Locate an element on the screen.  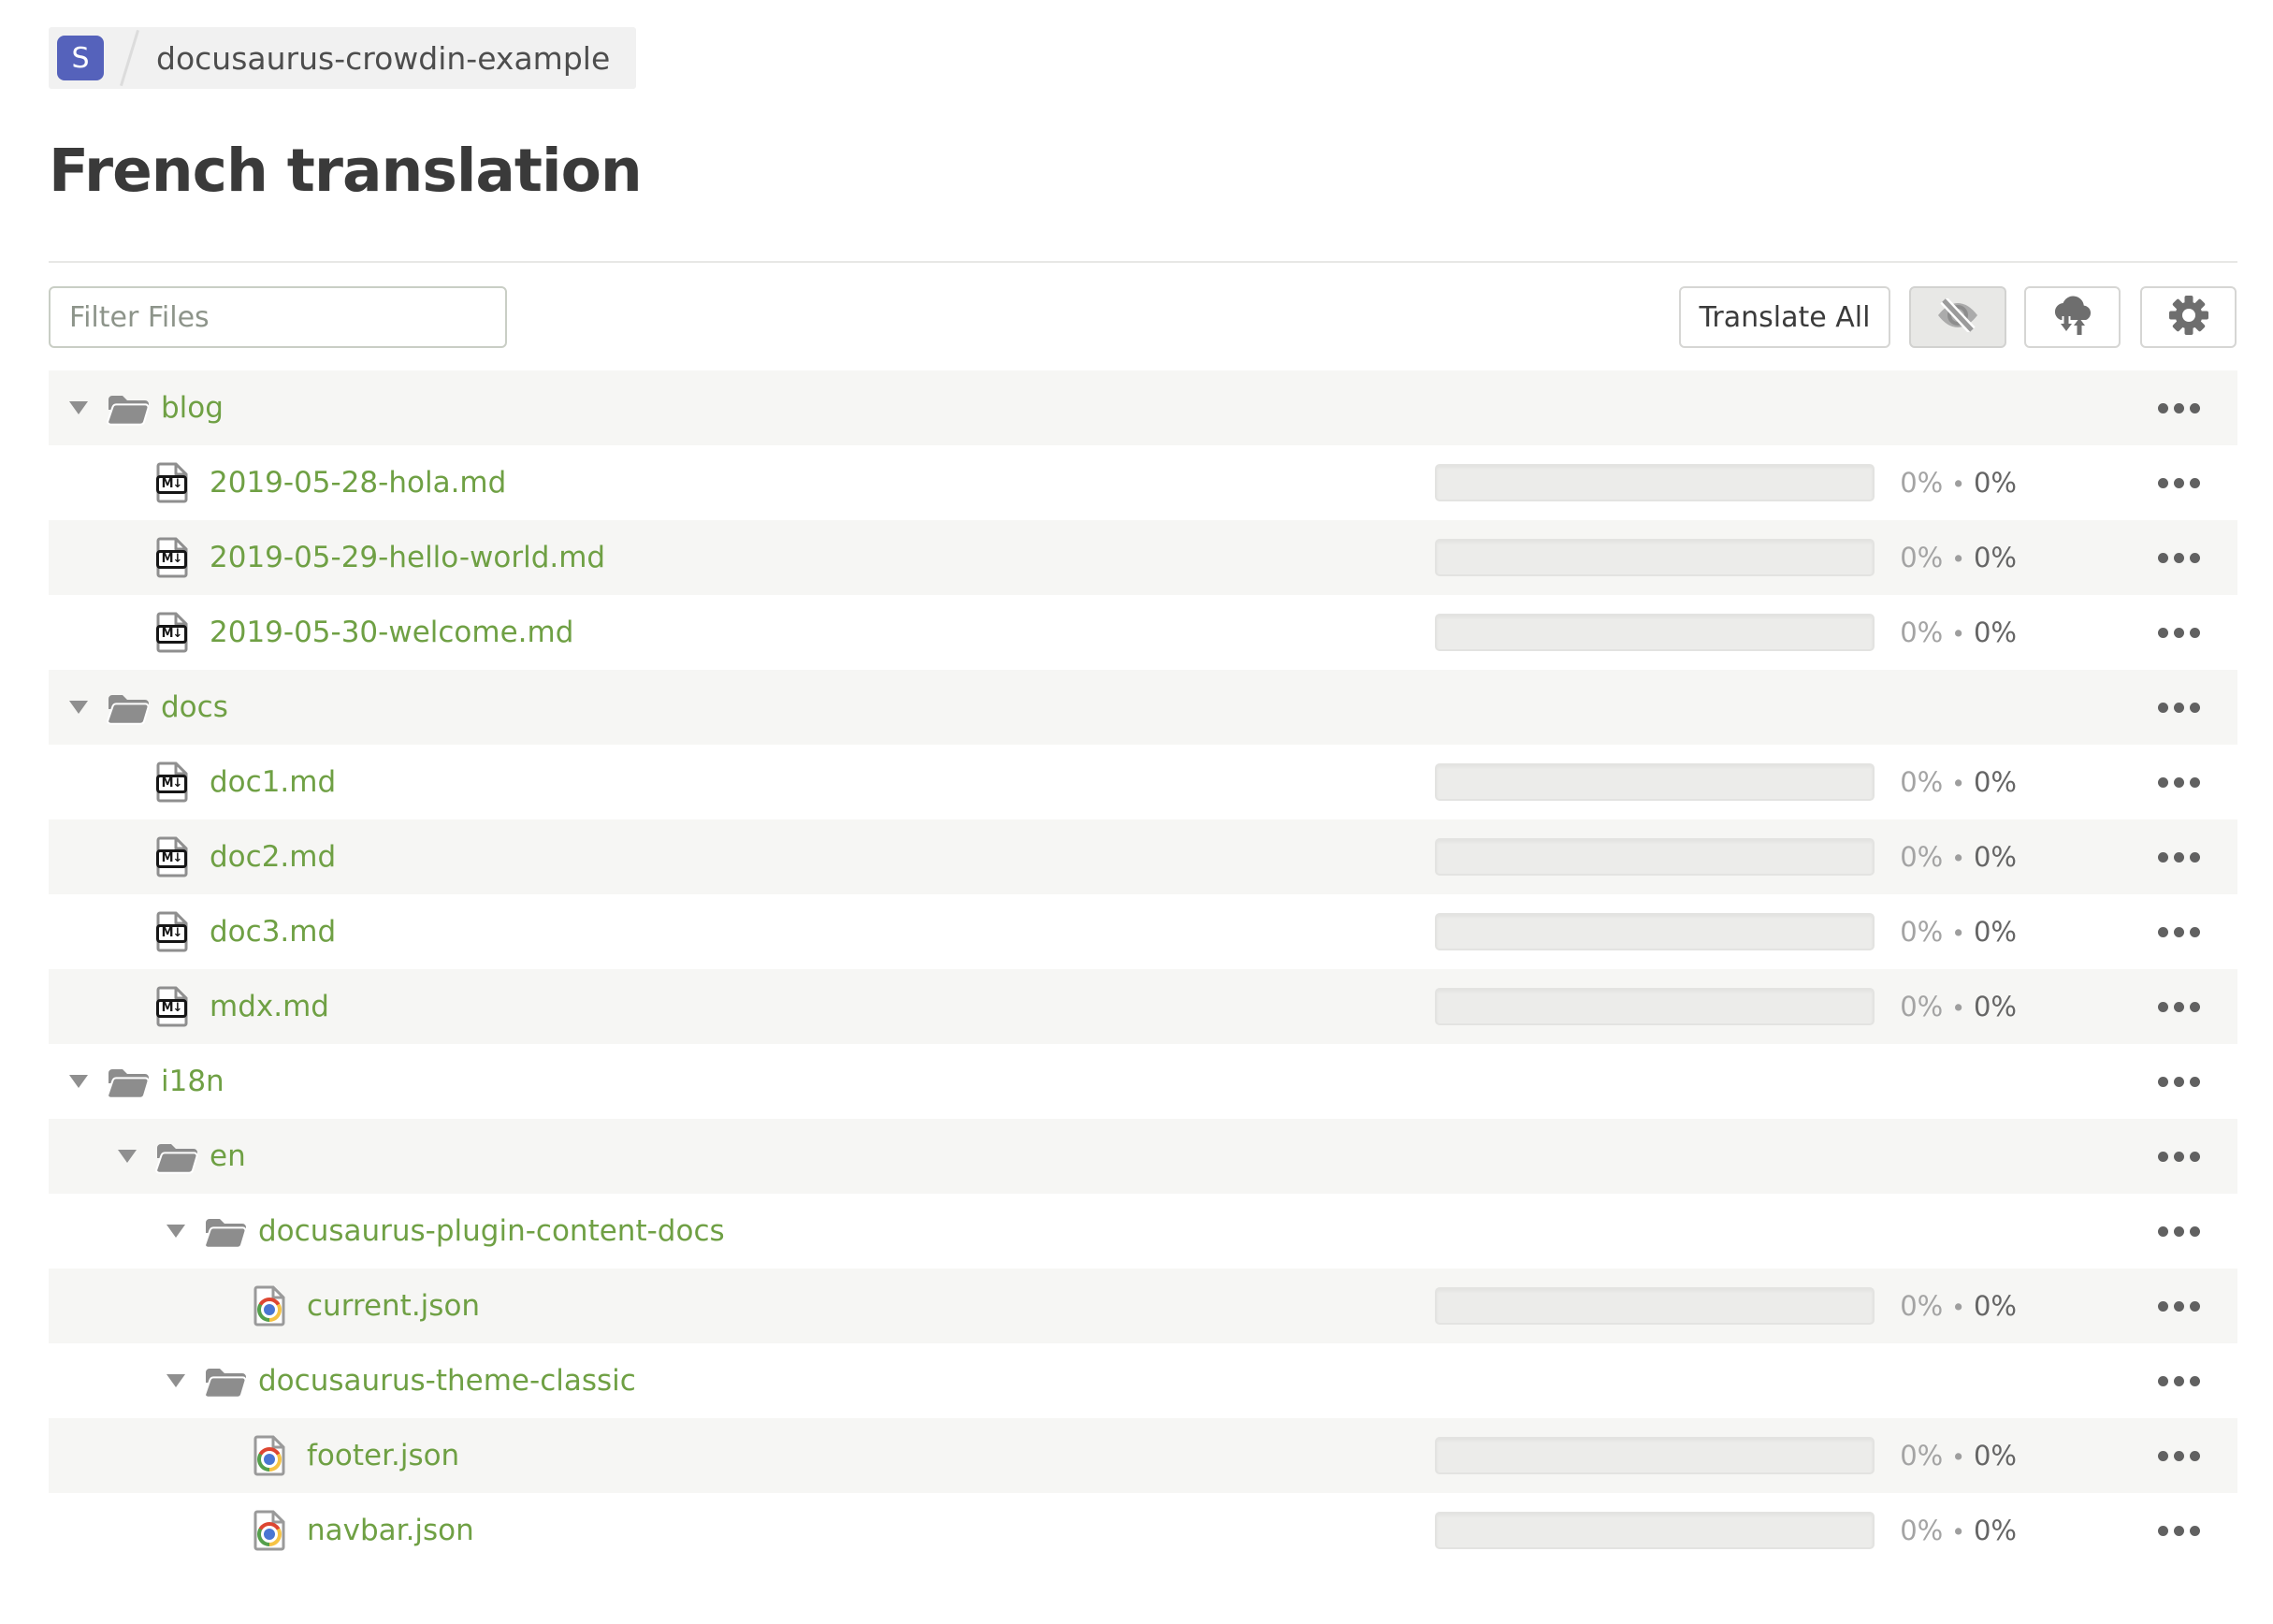
tree-item-label: docusaurus-plugin-content-docs is located at coordinates (491, 1231).